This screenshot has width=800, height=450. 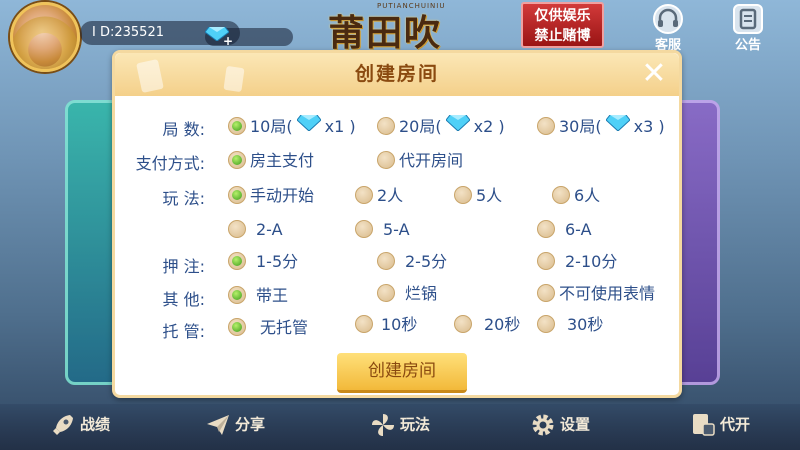 I want to click on game-logo-subtitle: PUTIANCHUINIU, so click(x=411, y=6).